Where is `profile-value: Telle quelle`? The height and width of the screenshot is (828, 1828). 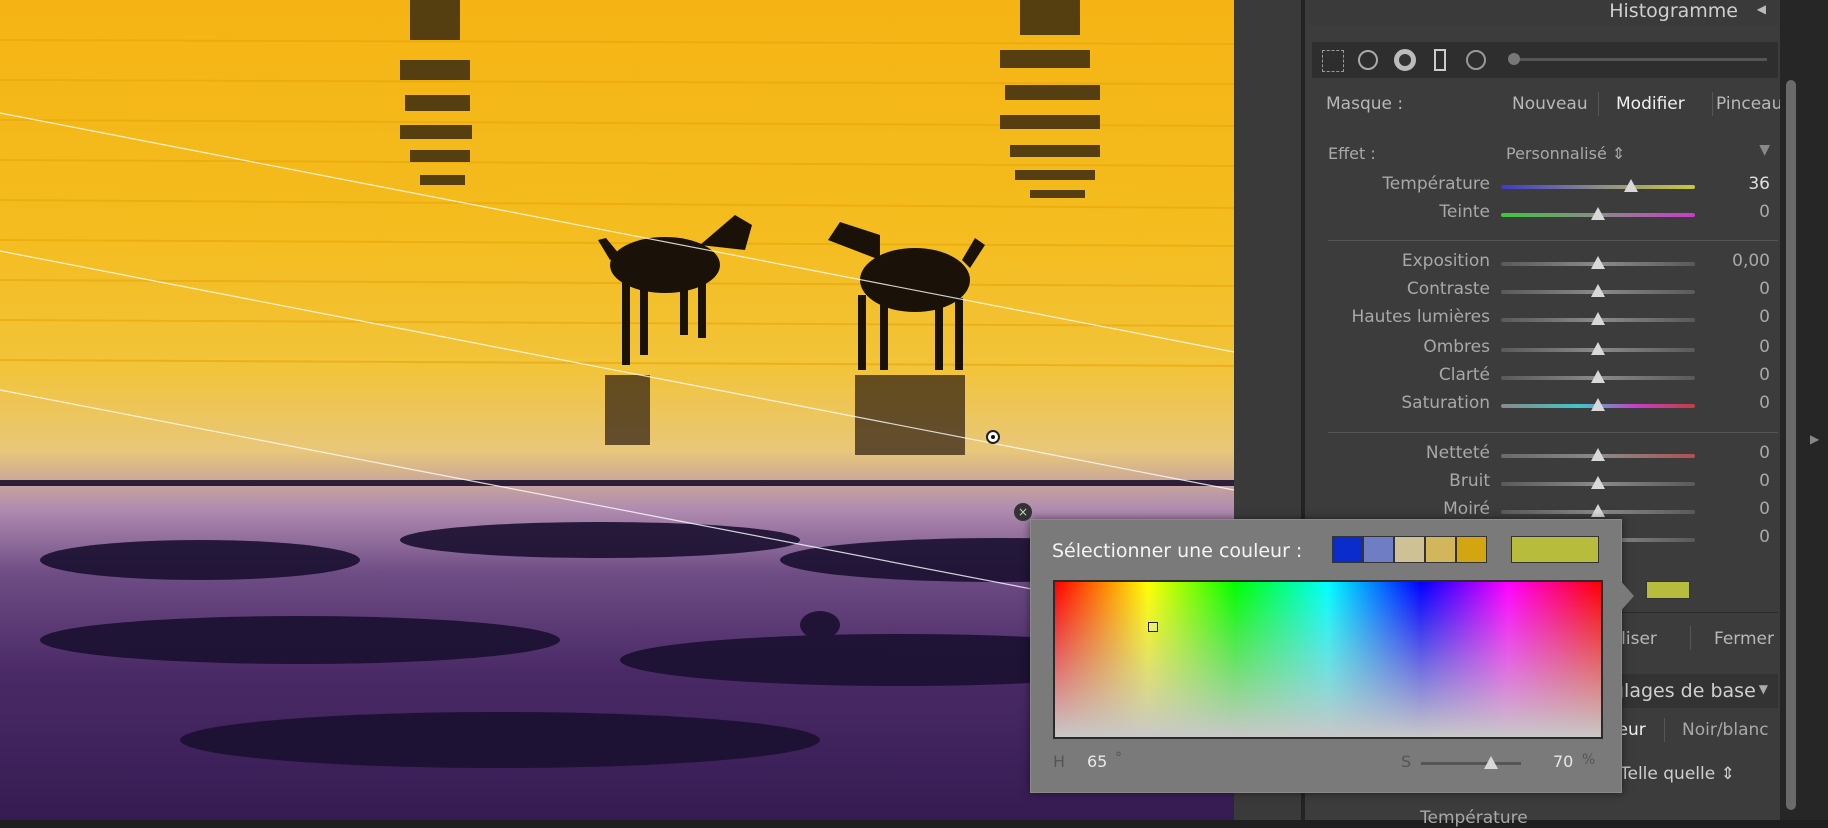
profile-value: Telle quelle is located at coordinates (1668, 774).